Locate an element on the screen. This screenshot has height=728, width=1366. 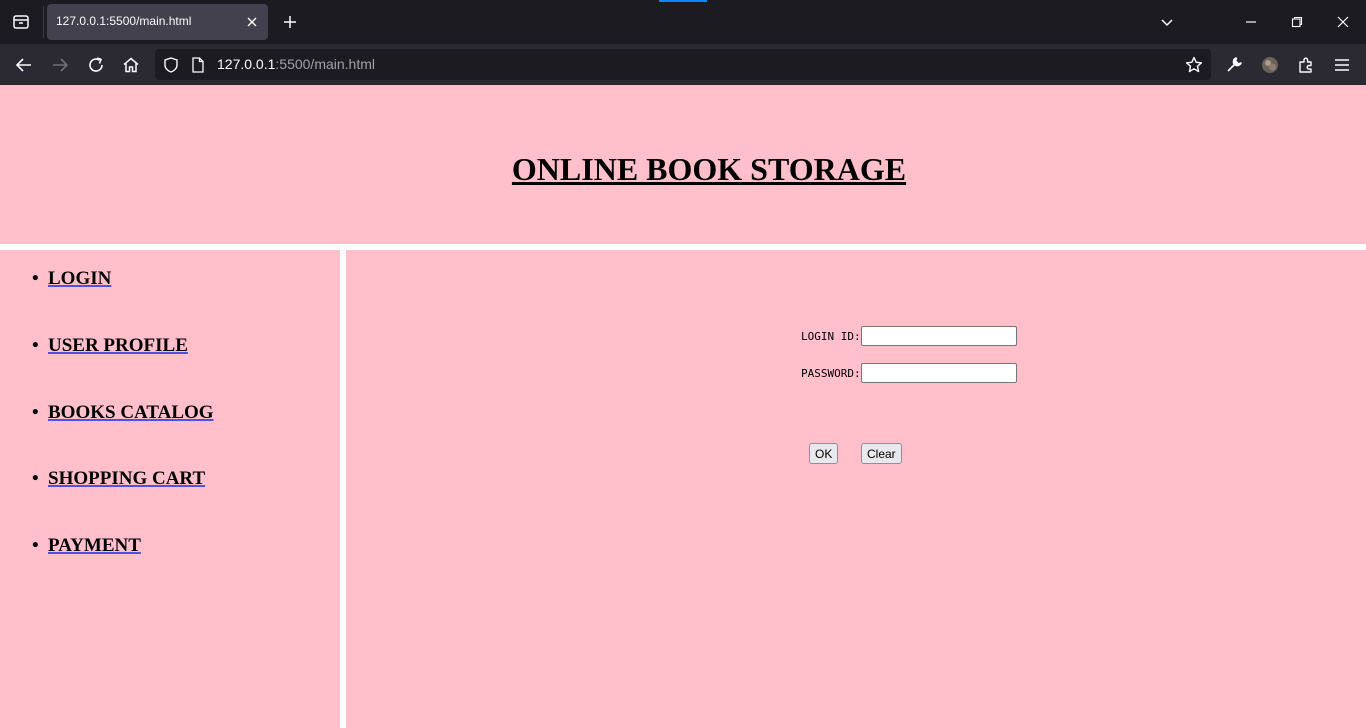
home-icon is located at coordinates (131, 65).